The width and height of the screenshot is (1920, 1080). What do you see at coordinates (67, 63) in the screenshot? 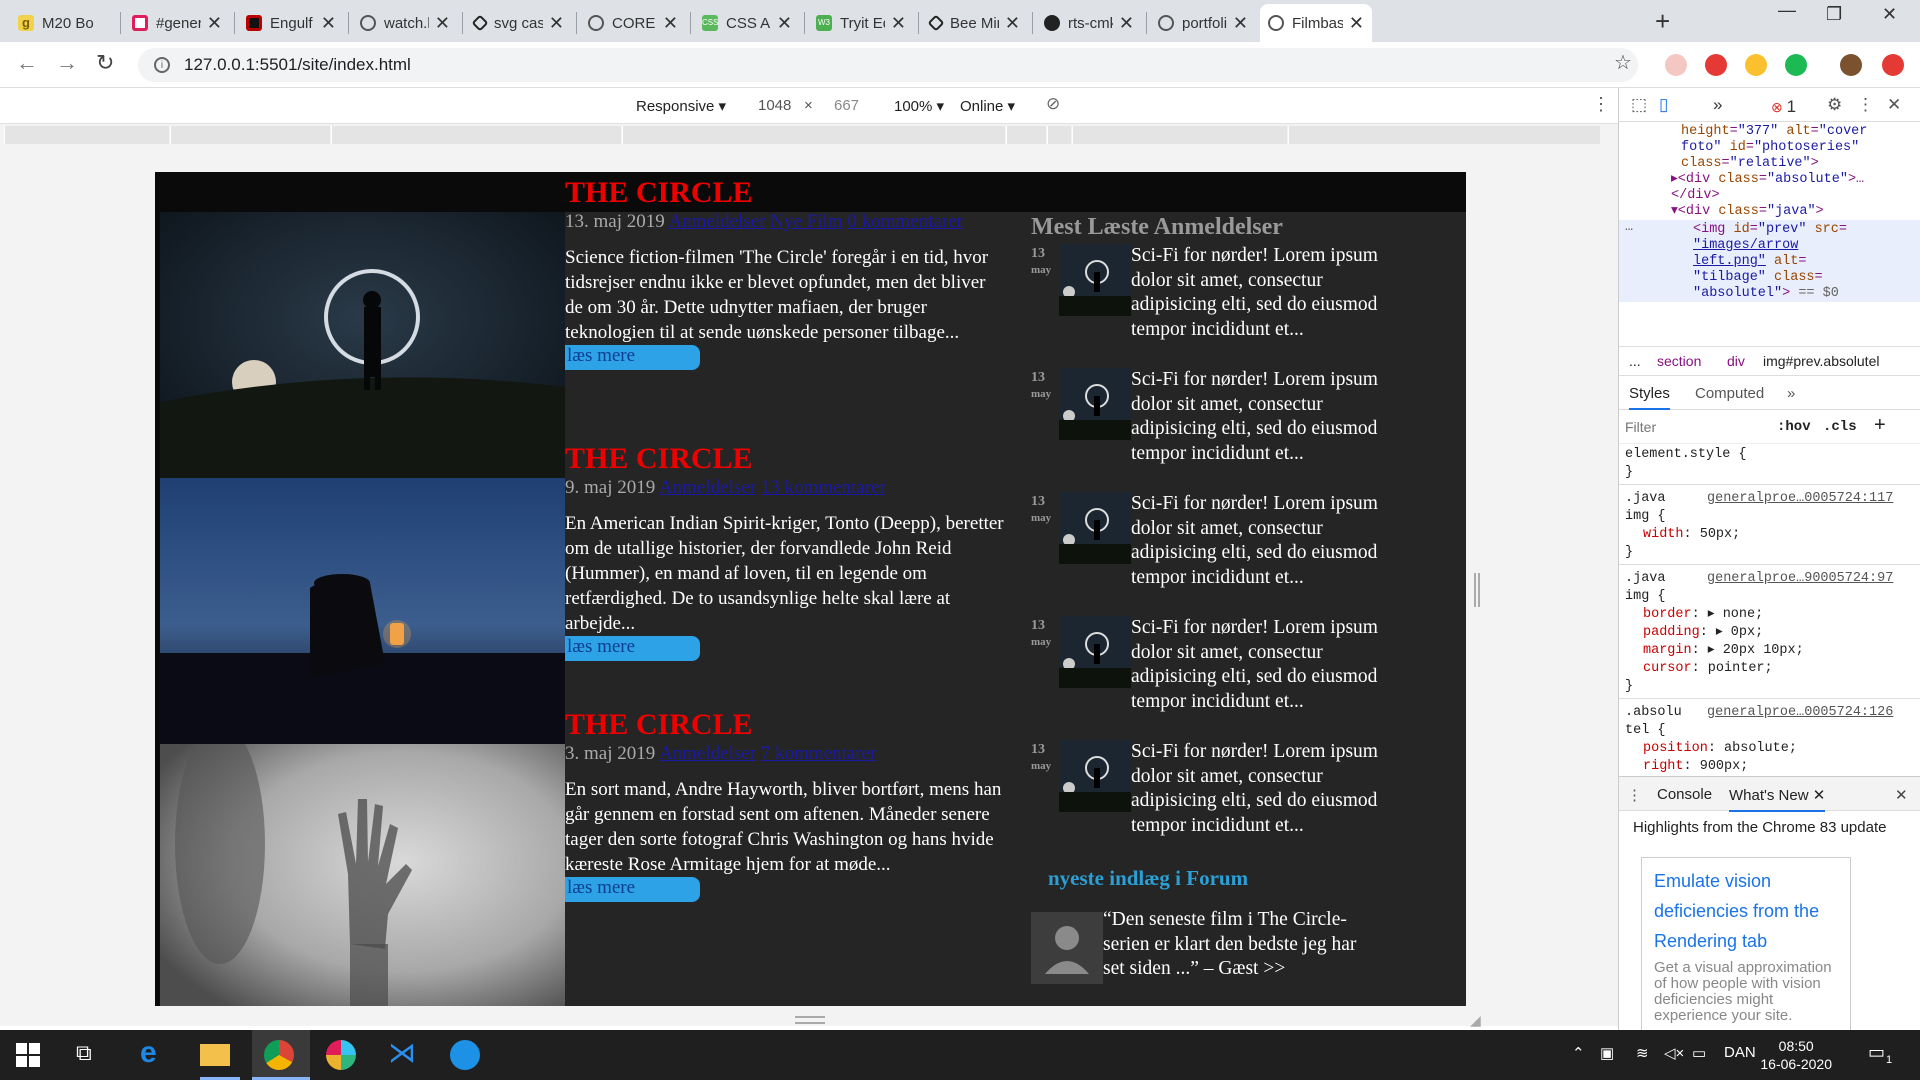
I see `forward-button: →` at bounding box center [67, 63].